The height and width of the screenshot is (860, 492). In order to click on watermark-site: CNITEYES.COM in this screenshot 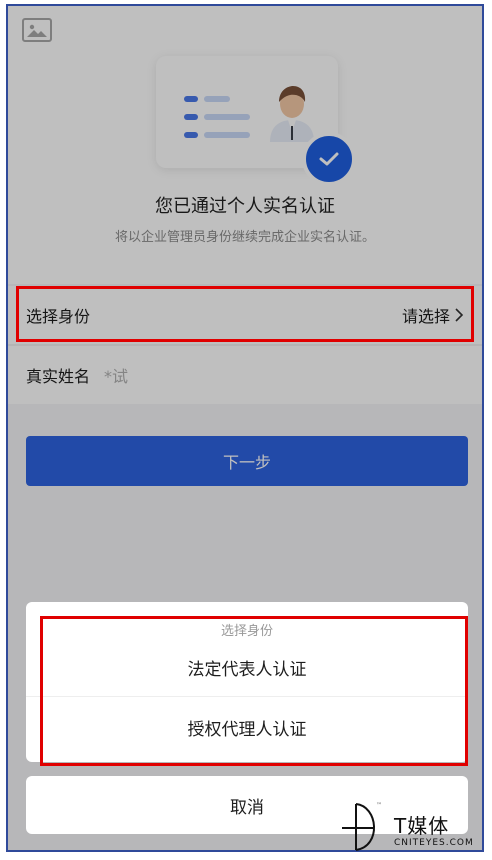, I will do `click(434, 843)`.